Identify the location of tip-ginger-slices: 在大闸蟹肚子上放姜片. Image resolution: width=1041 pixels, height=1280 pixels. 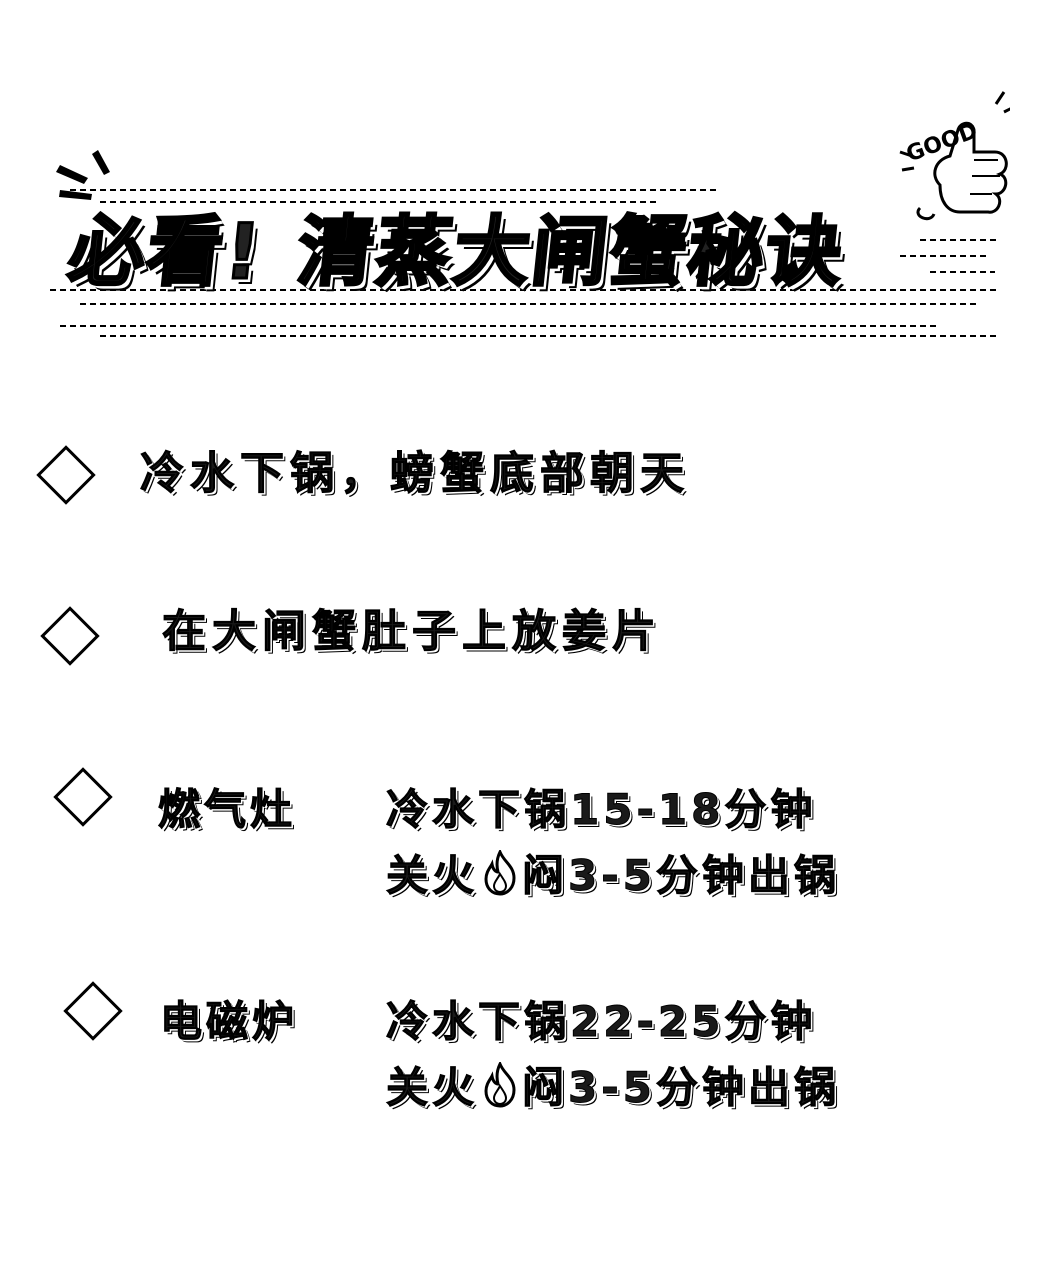
(412, 631).